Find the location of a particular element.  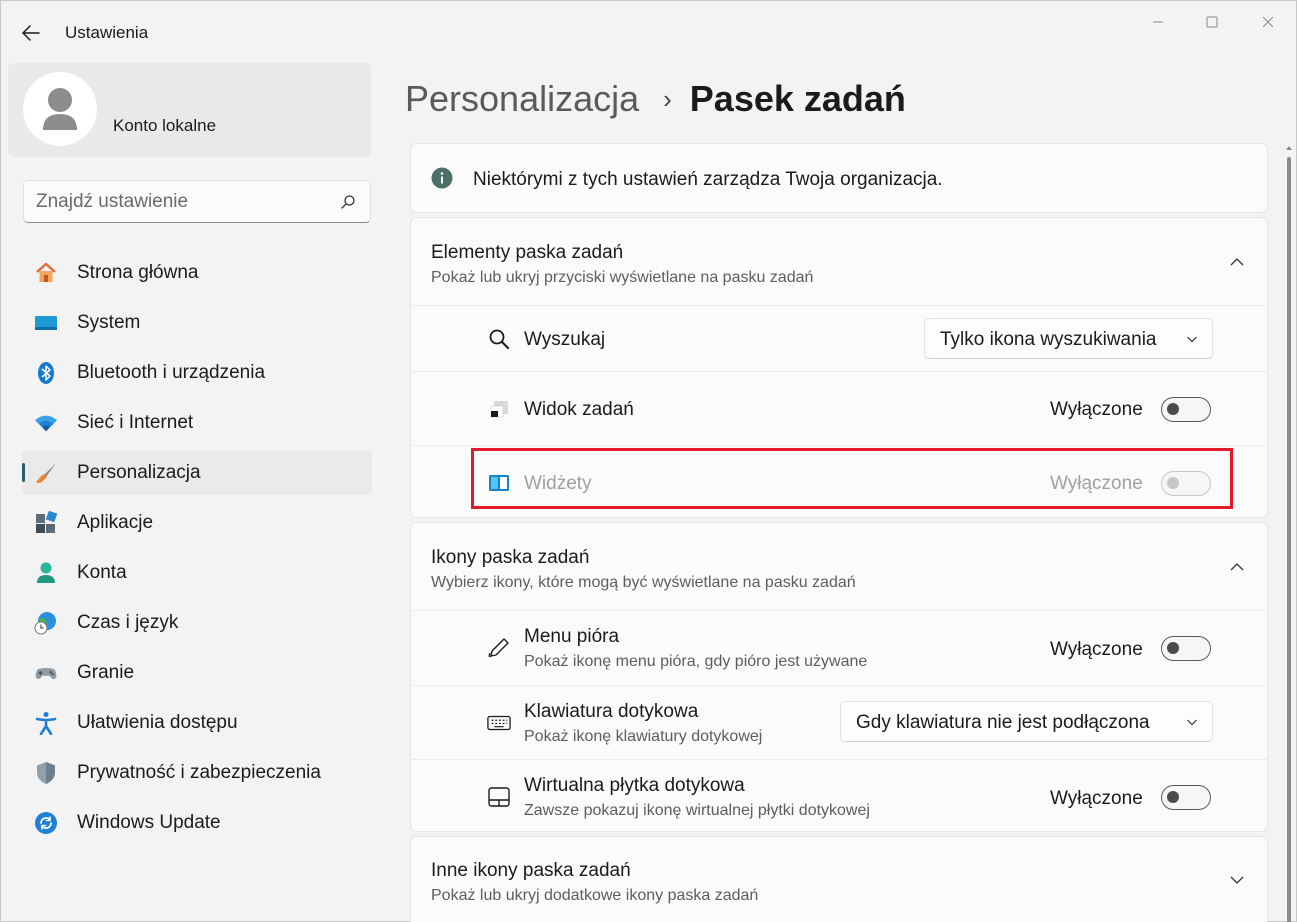

sidebar-item-privacy: Prywatność i zabezpieczenia is located at coordinates (197, 772).